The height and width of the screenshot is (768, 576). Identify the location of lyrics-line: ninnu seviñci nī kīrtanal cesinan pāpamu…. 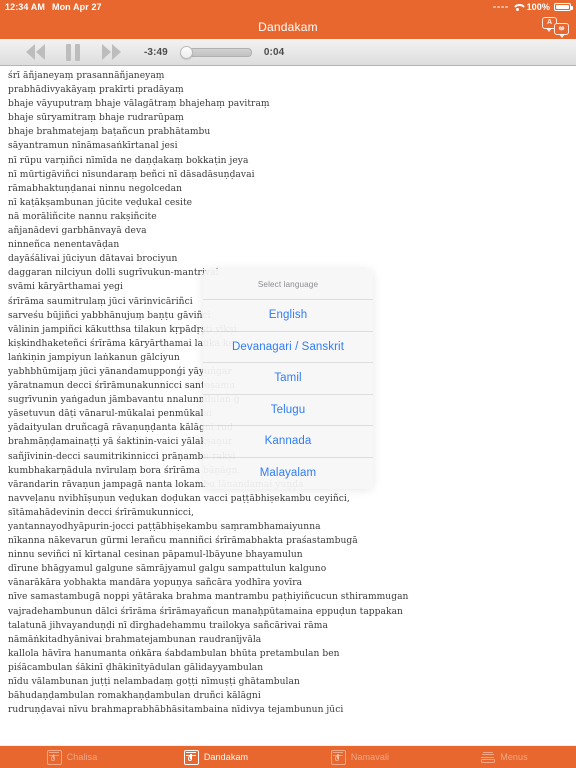
(155, 555).